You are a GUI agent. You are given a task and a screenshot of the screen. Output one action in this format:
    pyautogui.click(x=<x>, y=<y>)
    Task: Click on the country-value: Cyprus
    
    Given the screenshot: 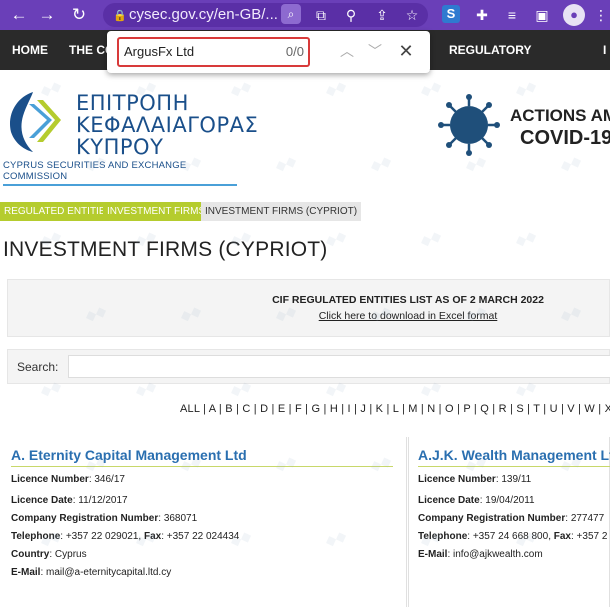 What is the action you would take?
    pyautogui.click(x=70, y=554)
    